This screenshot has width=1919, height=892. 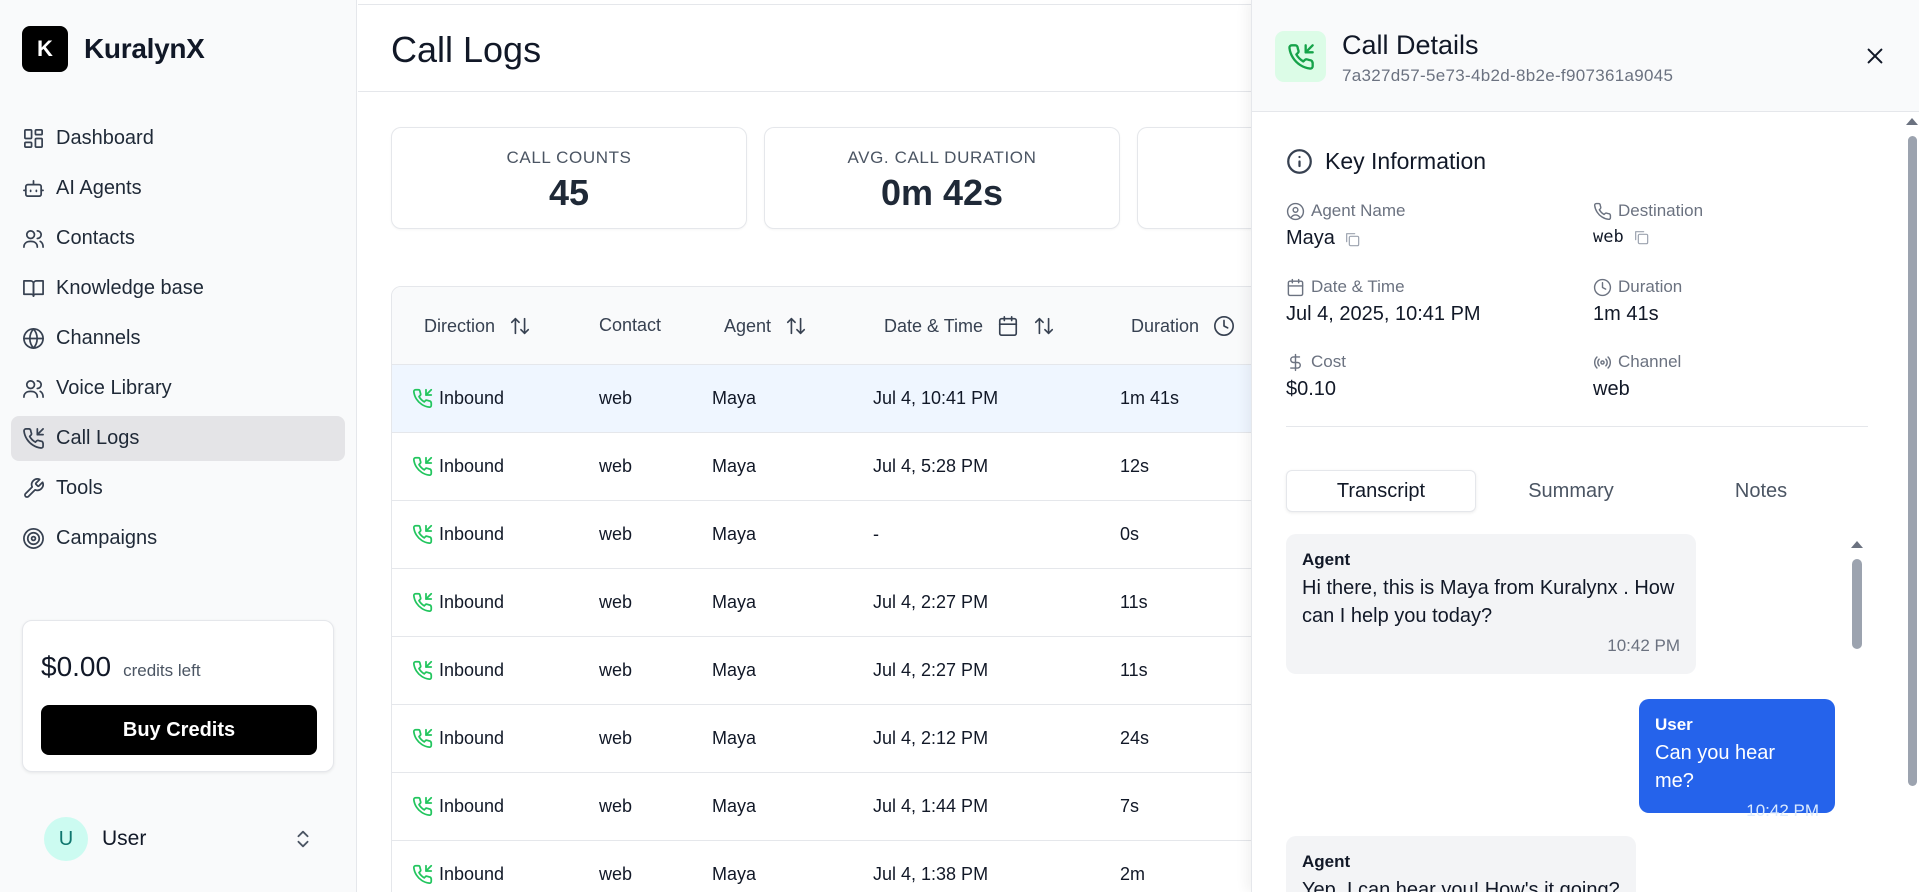 I want to click on table-row: Inbound web Maya - 0s, so click(x=826, y=535).